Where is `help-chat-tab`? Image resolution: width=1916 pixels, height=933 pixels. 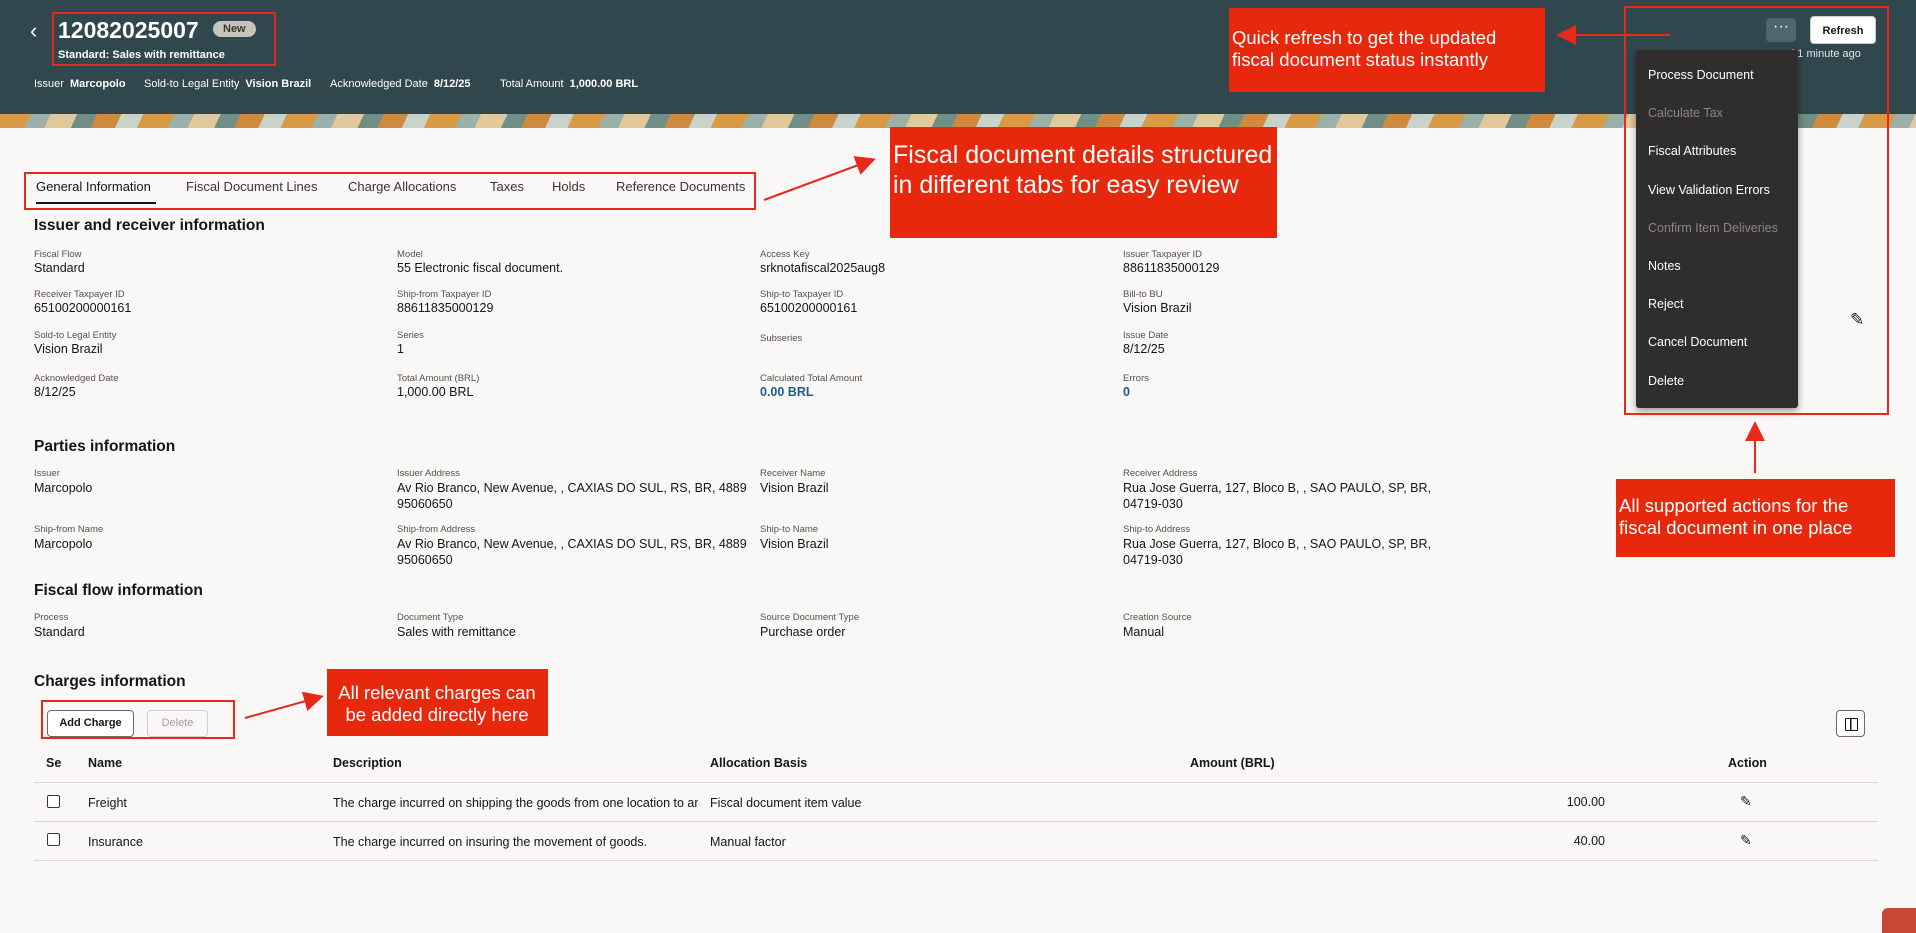
help-chat-tab is located at coordinates (1899, 920).